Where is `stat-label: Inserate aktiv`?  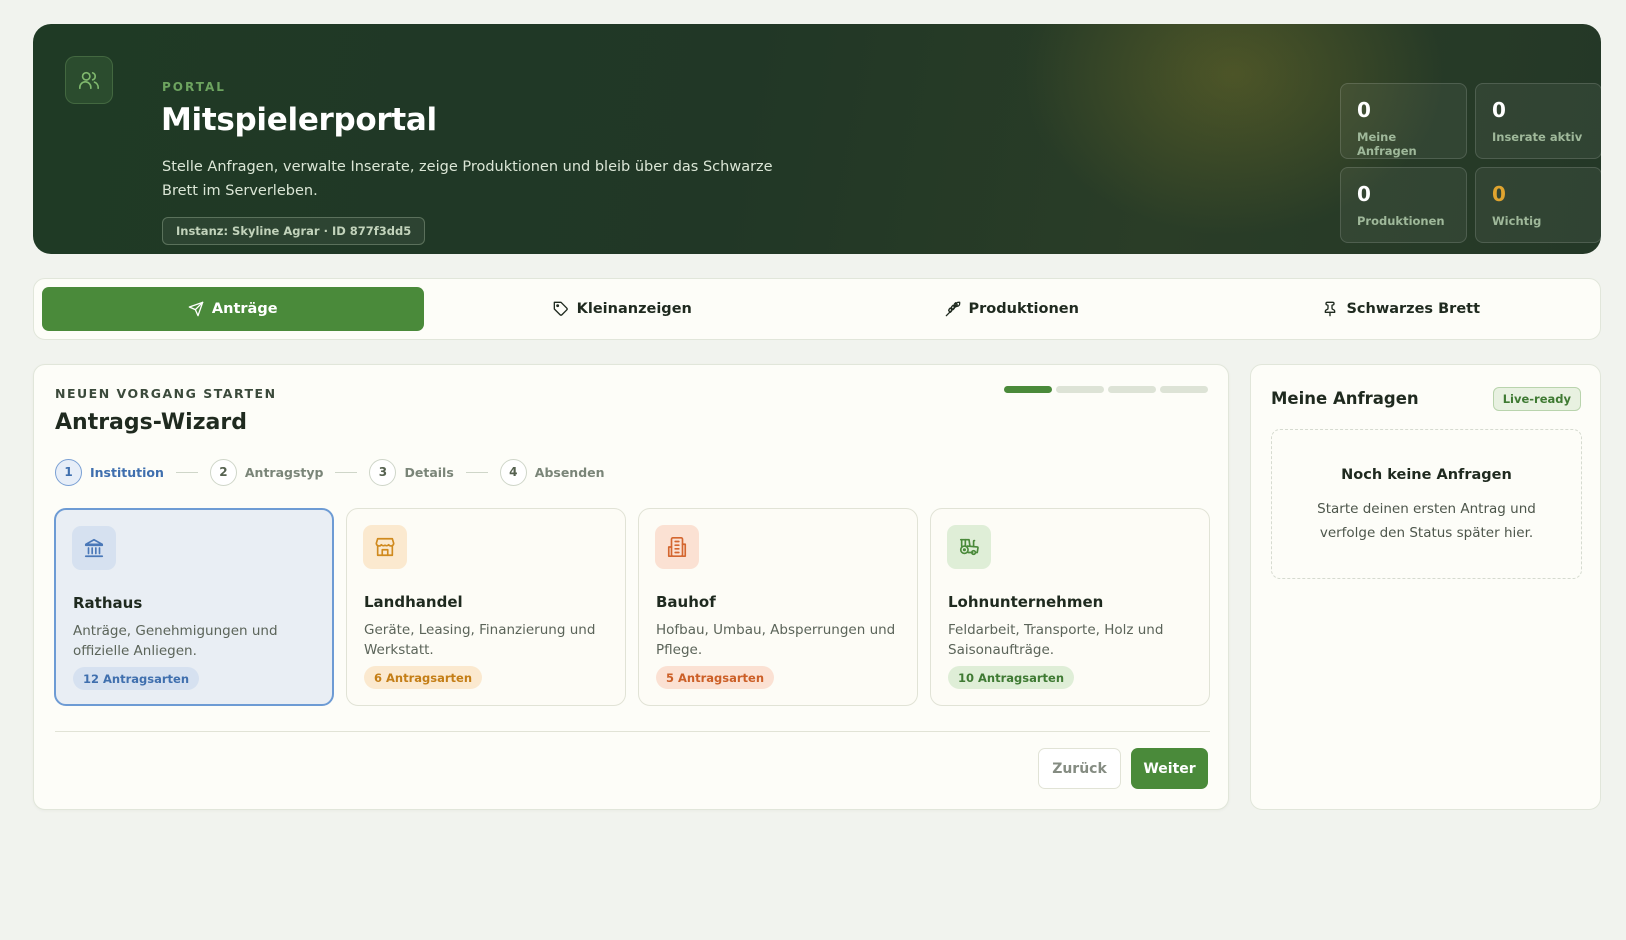
stat-label: Inserate aktiv is located at coordinates (1537, 137).